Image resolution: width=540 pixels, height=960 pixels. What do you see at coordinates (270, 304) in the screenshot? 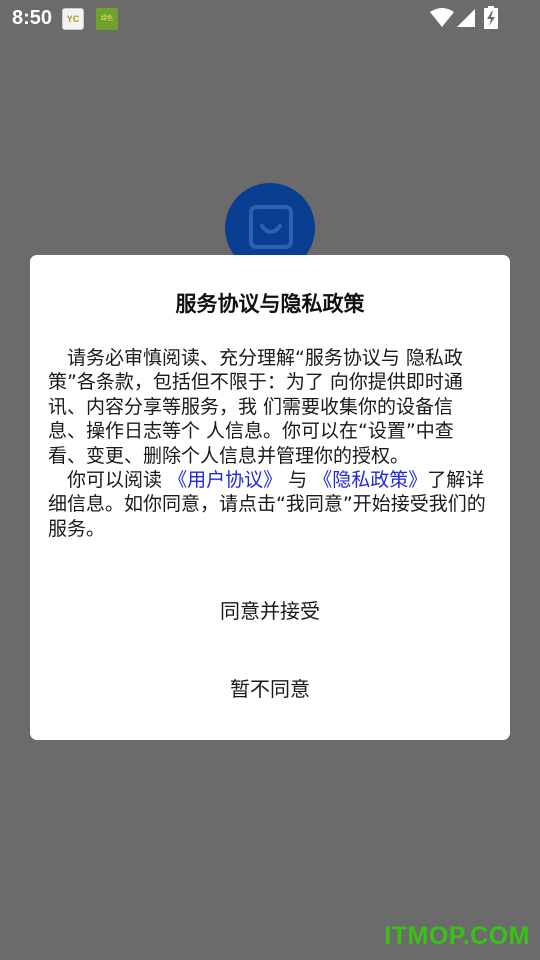
I see `dialog-title: 服务协议与隐私政策` at bounding box center [270, 304].